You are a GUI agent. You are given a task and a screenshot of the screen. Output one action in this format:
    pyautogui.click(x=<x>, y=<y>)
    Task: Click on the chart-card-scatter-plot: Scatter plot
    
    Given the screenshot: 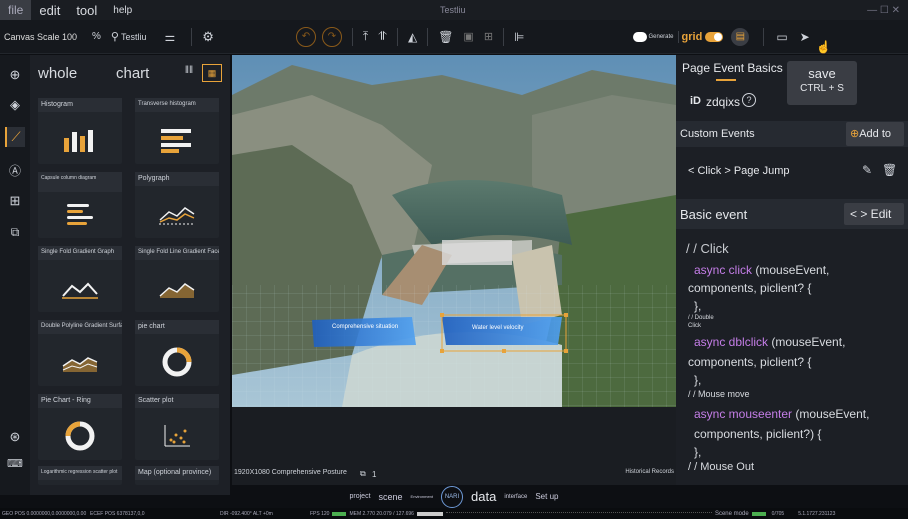 What is the action you would take?
    pyautogui.click(x=177, y=427)
    